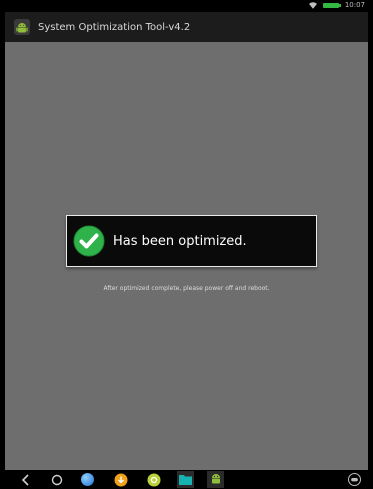  I want to click on status-bar: 10:07, so click(186, 6).